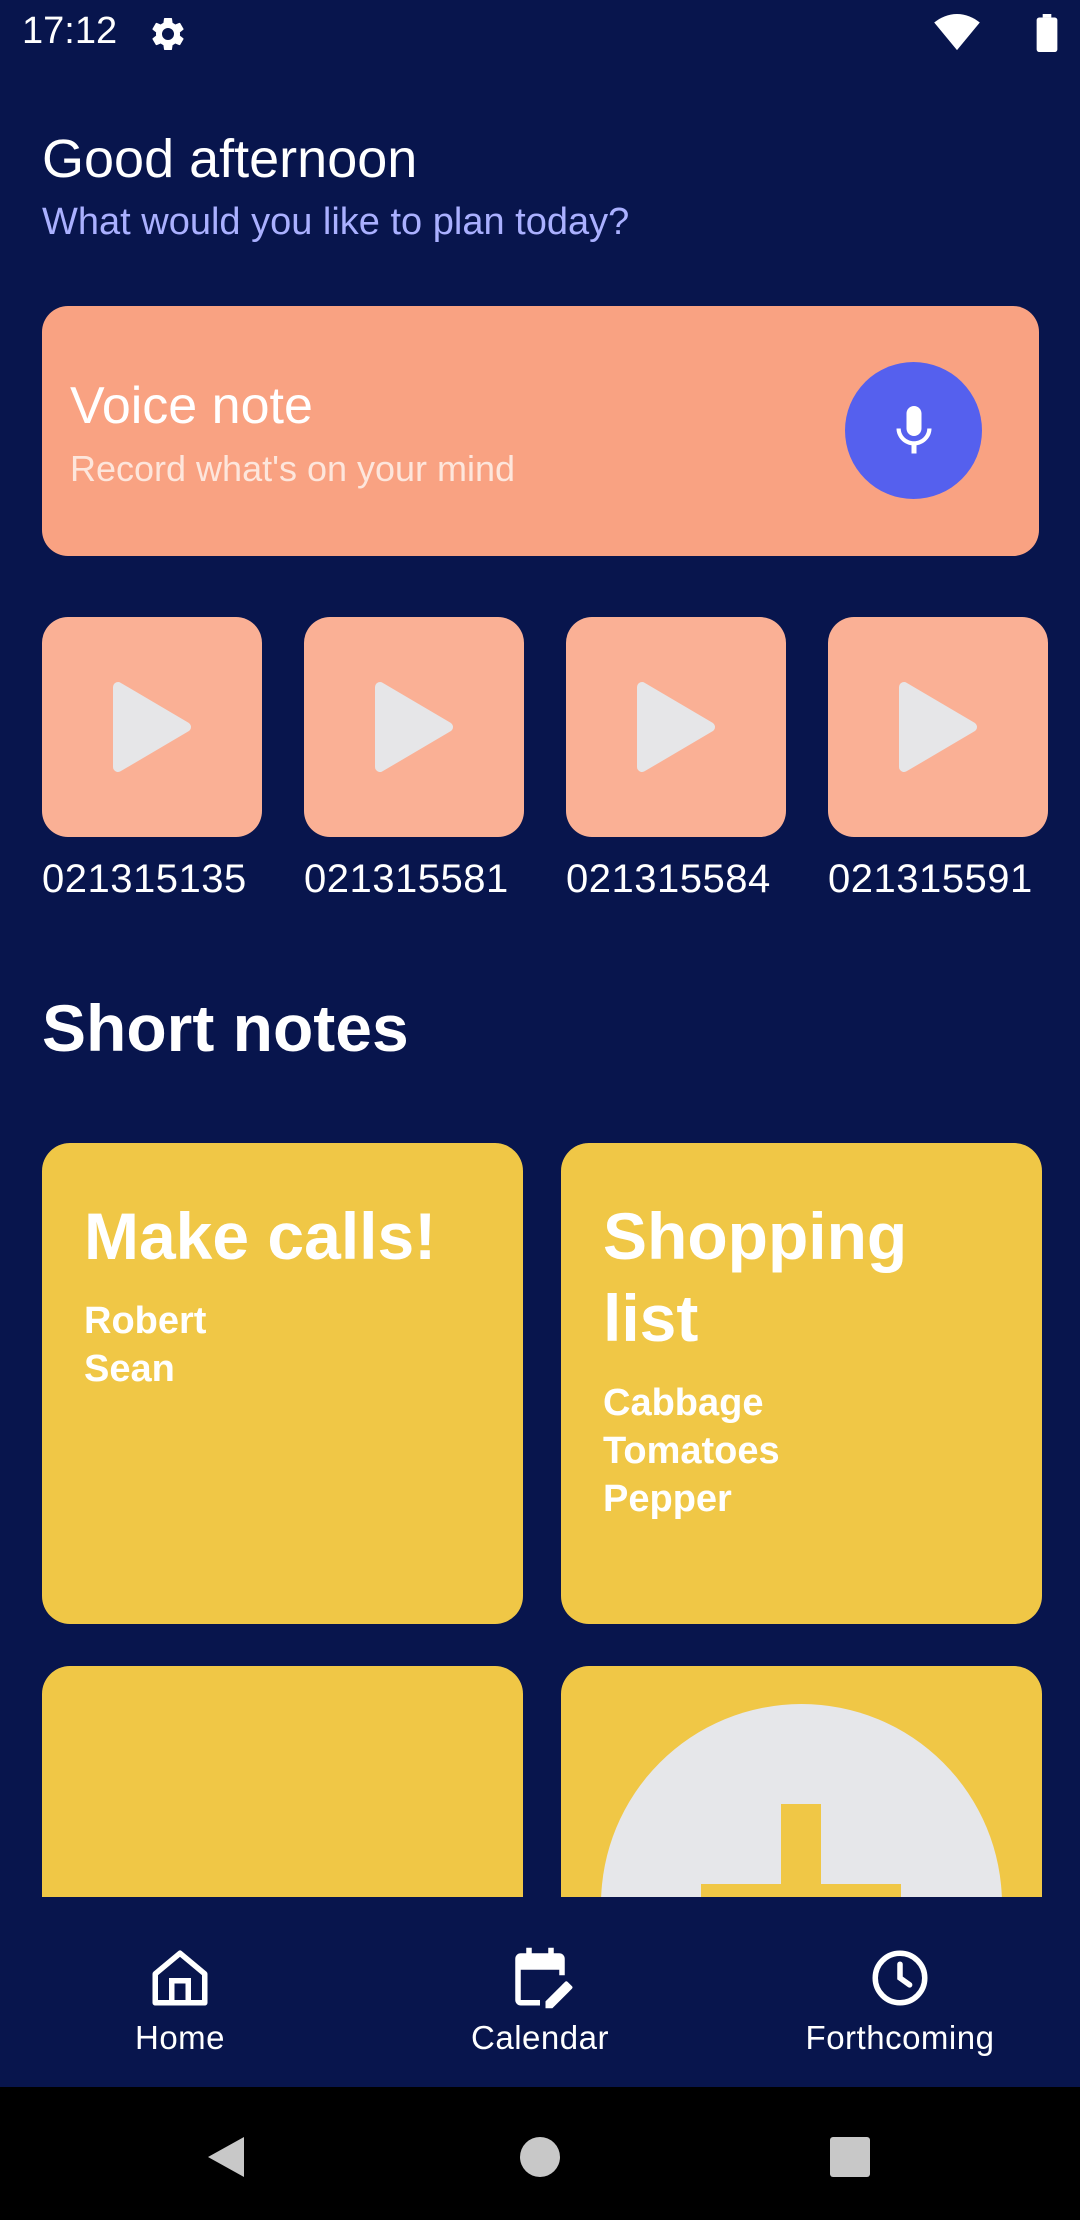 Image resolution: width=1080 pixels, height=2220 pixels. Describe the element at coordinates (544, 1978) in the screenshot. I see `calendar-edit-icon` at that location.